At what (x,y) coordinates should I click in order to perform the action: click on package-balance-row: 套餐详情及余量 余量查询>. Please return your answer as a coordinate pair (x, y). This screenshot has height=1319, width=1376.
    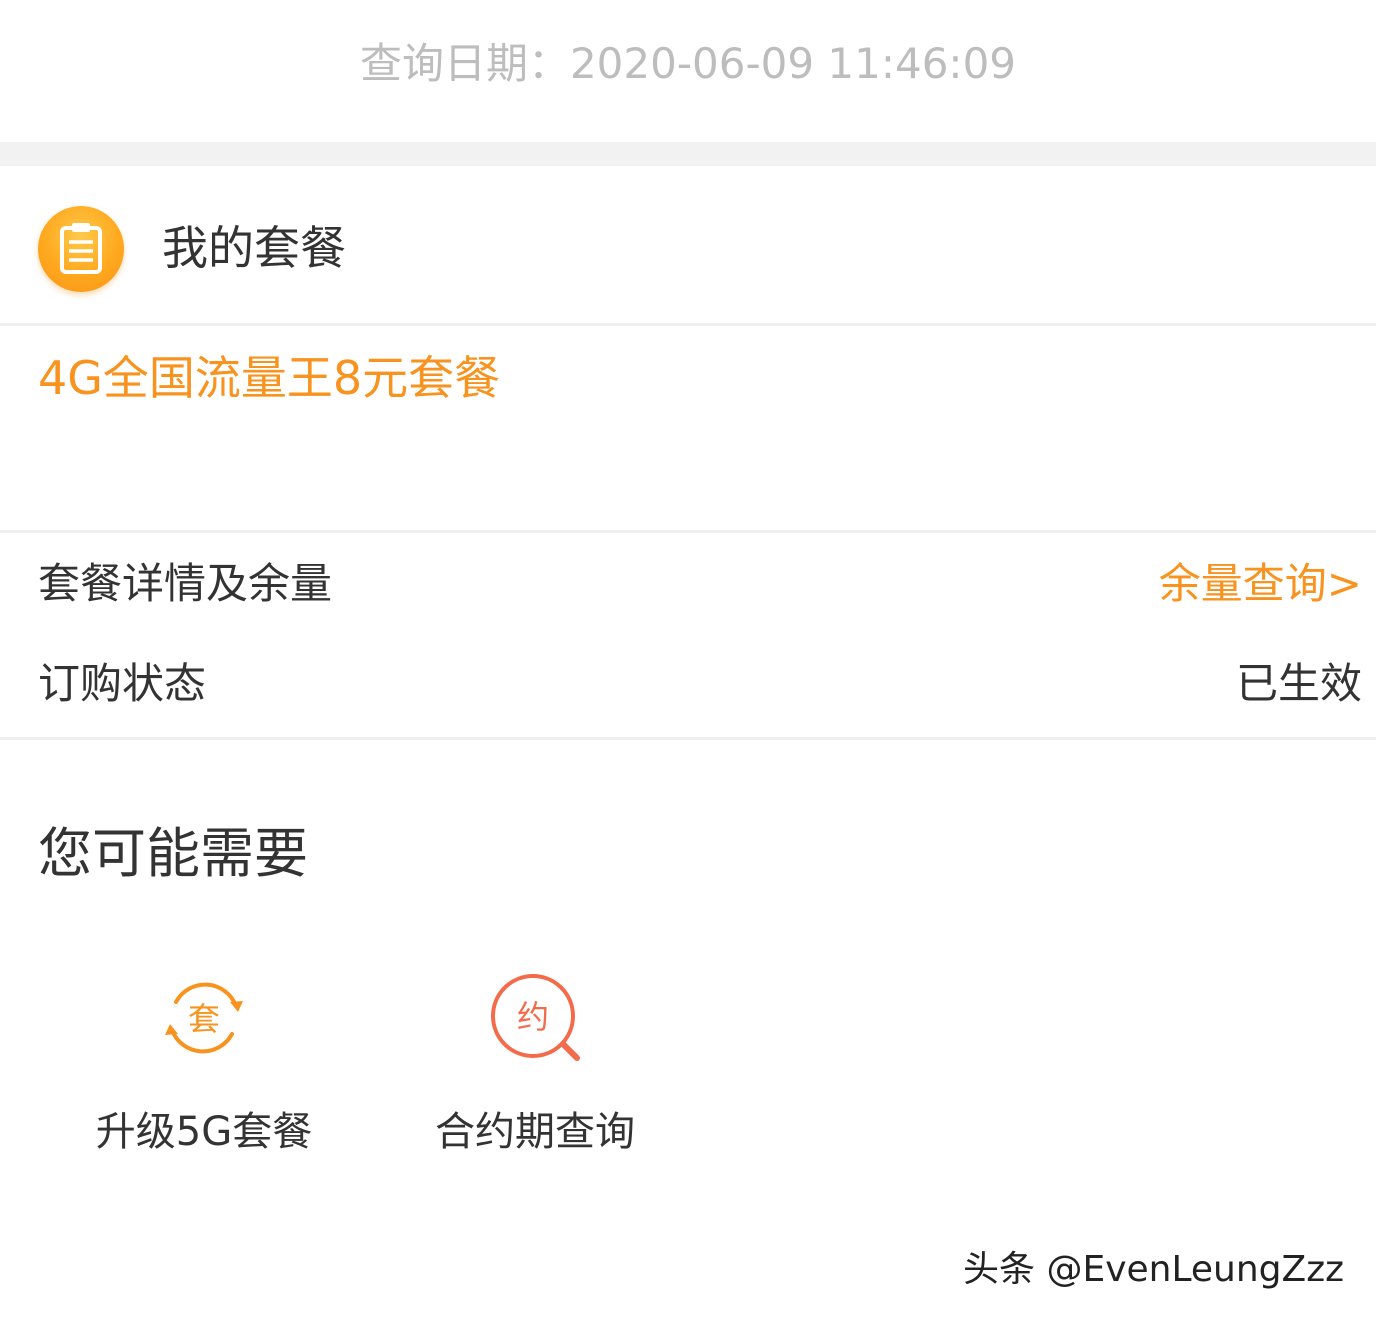
    Looking at the image, I should click on (688, 584).